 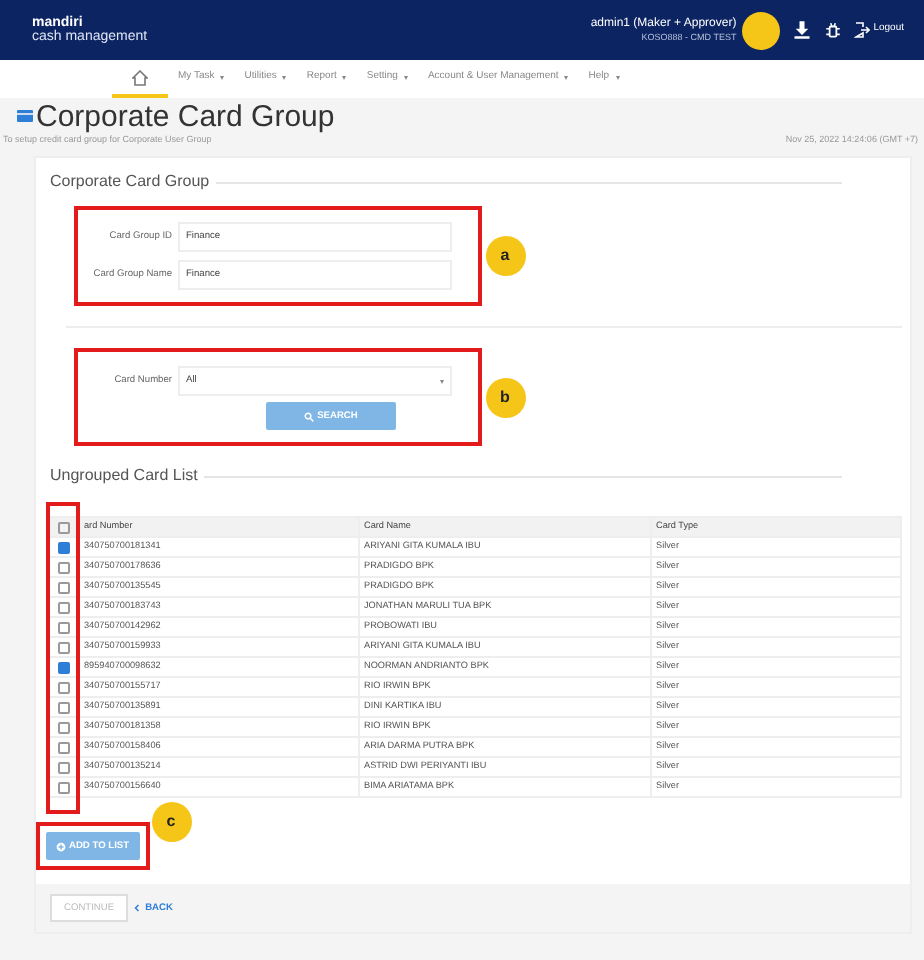 What do you see at coordinates (862, 30) in the screenshot?
I see `logout-icon` at bounding box center [862, 30].